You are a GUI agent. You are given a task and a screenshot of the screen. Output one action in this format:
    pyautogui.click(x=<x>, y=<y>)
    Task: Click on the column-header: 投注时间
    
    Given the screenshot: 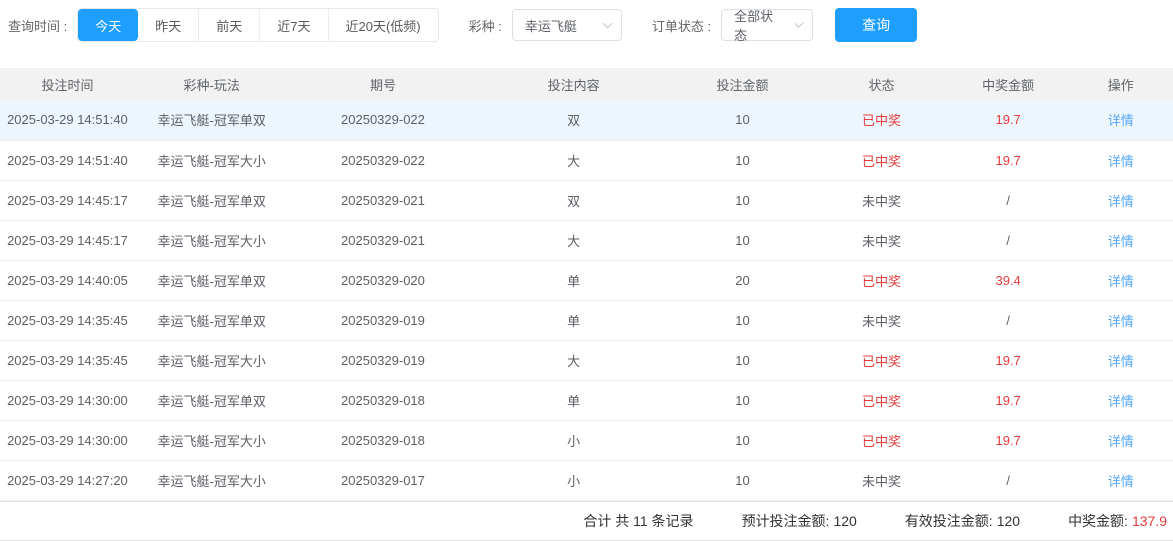 What is the action you would take?
    pyautogui.click(x=67, y=84)
    